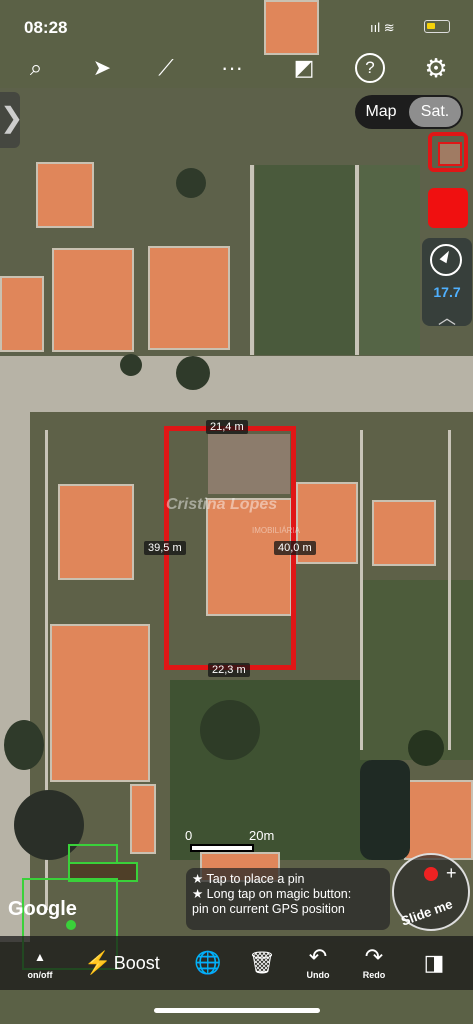  Describe the element at coordinates (448, 208) in the screenshot. I see `color-fill-button` at that location.